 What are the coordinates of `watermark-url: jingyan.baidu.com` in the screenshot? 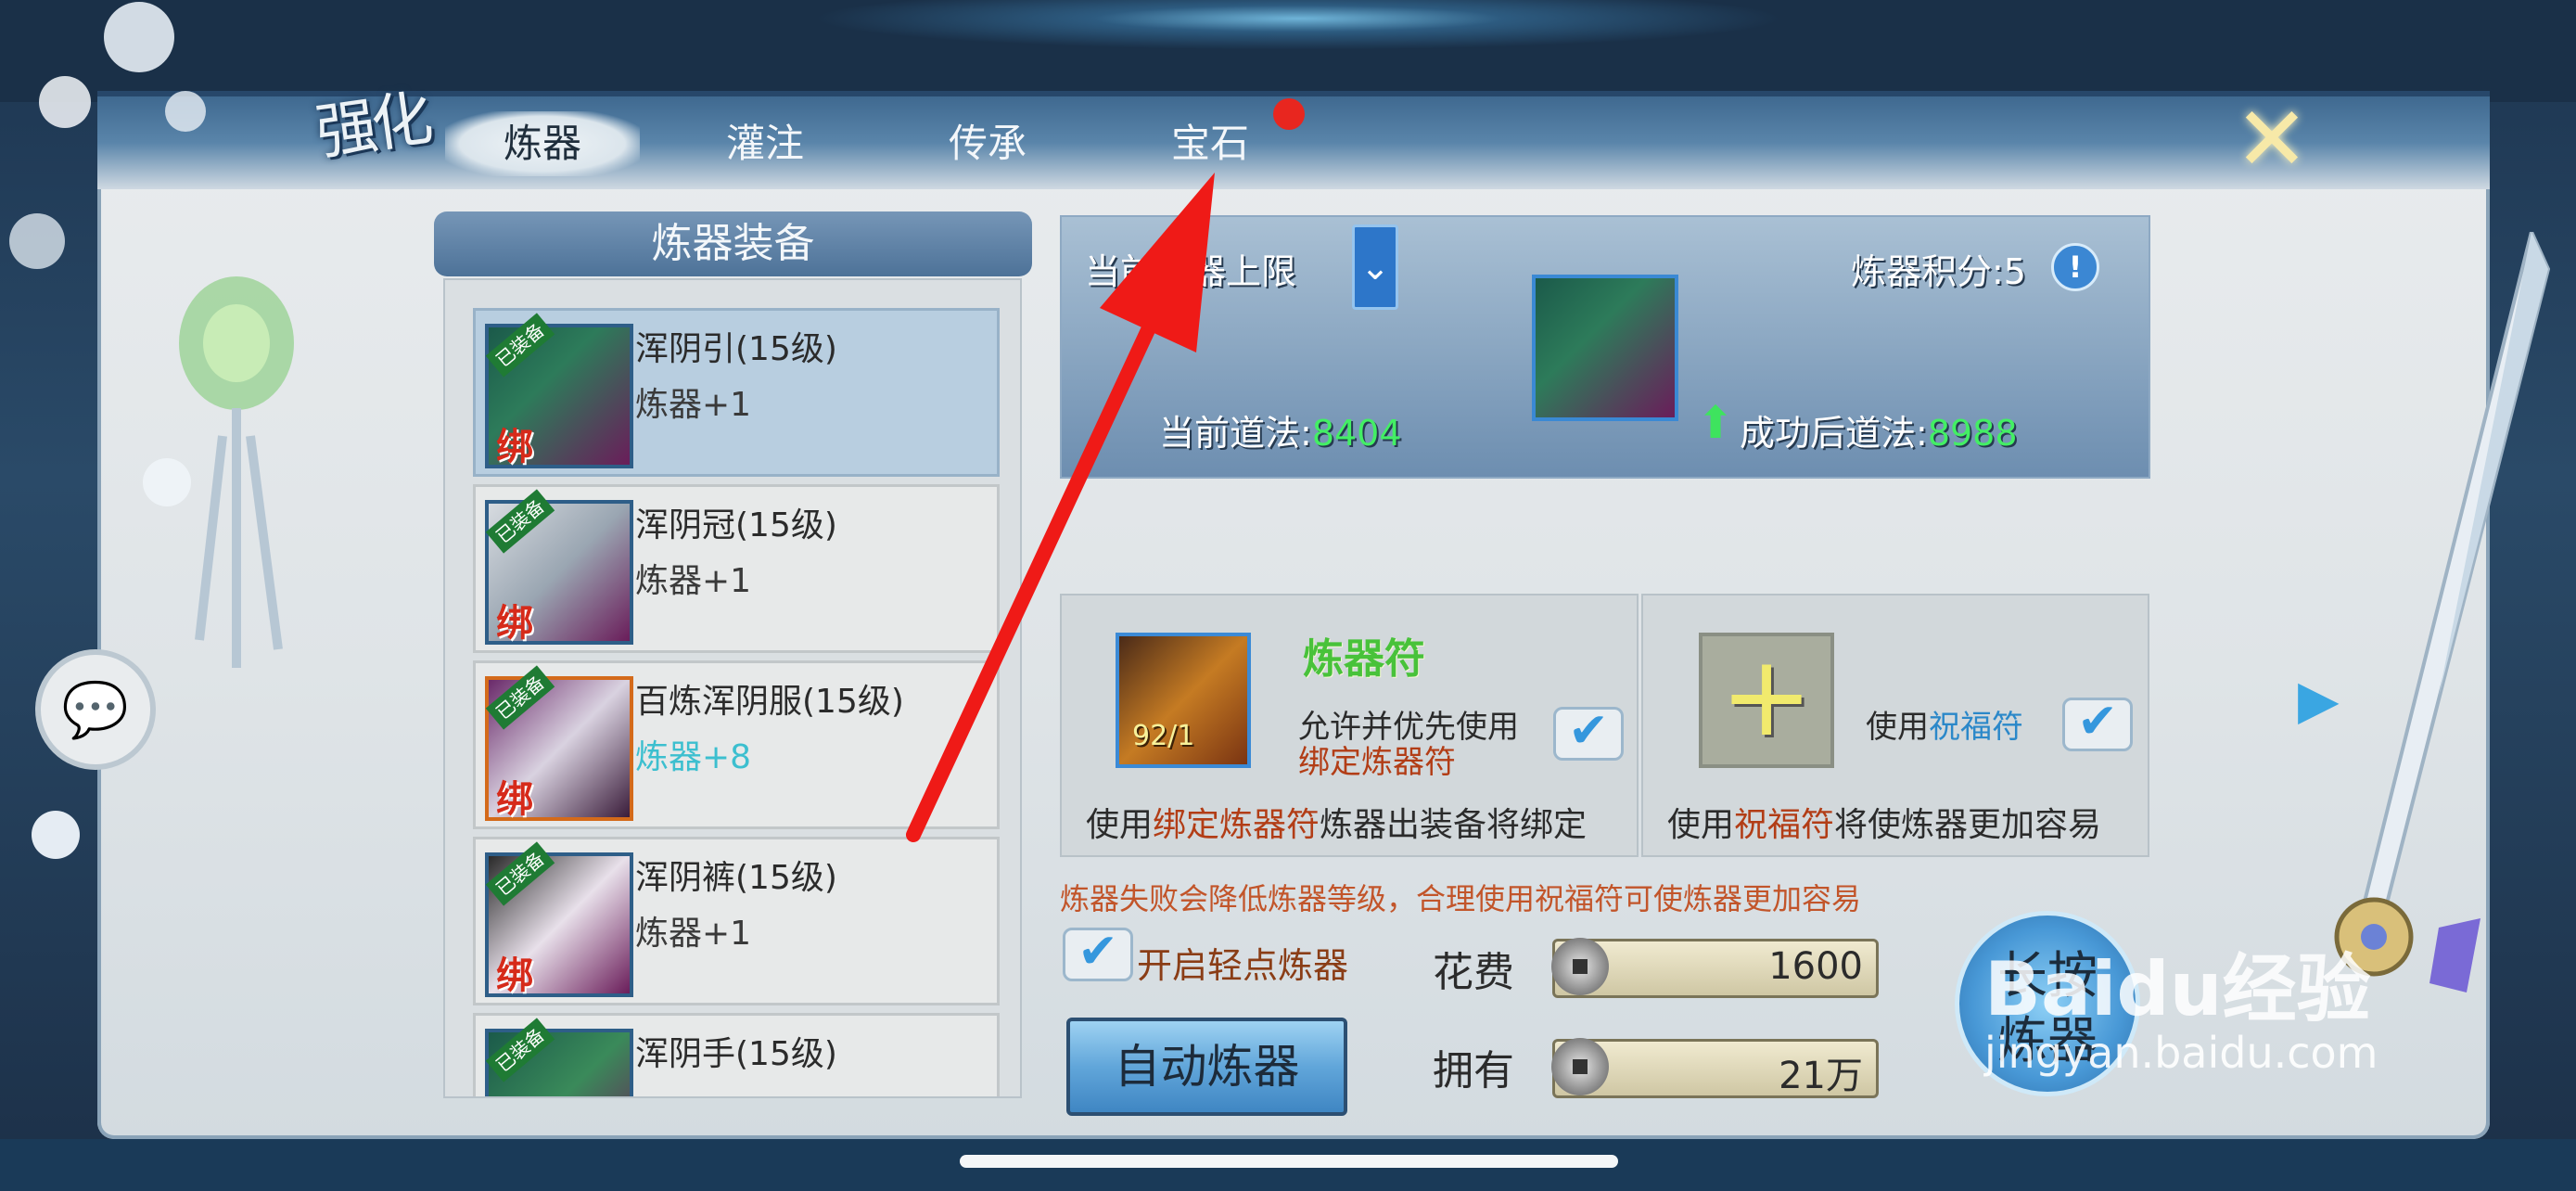 It's located at (2181, 1053).